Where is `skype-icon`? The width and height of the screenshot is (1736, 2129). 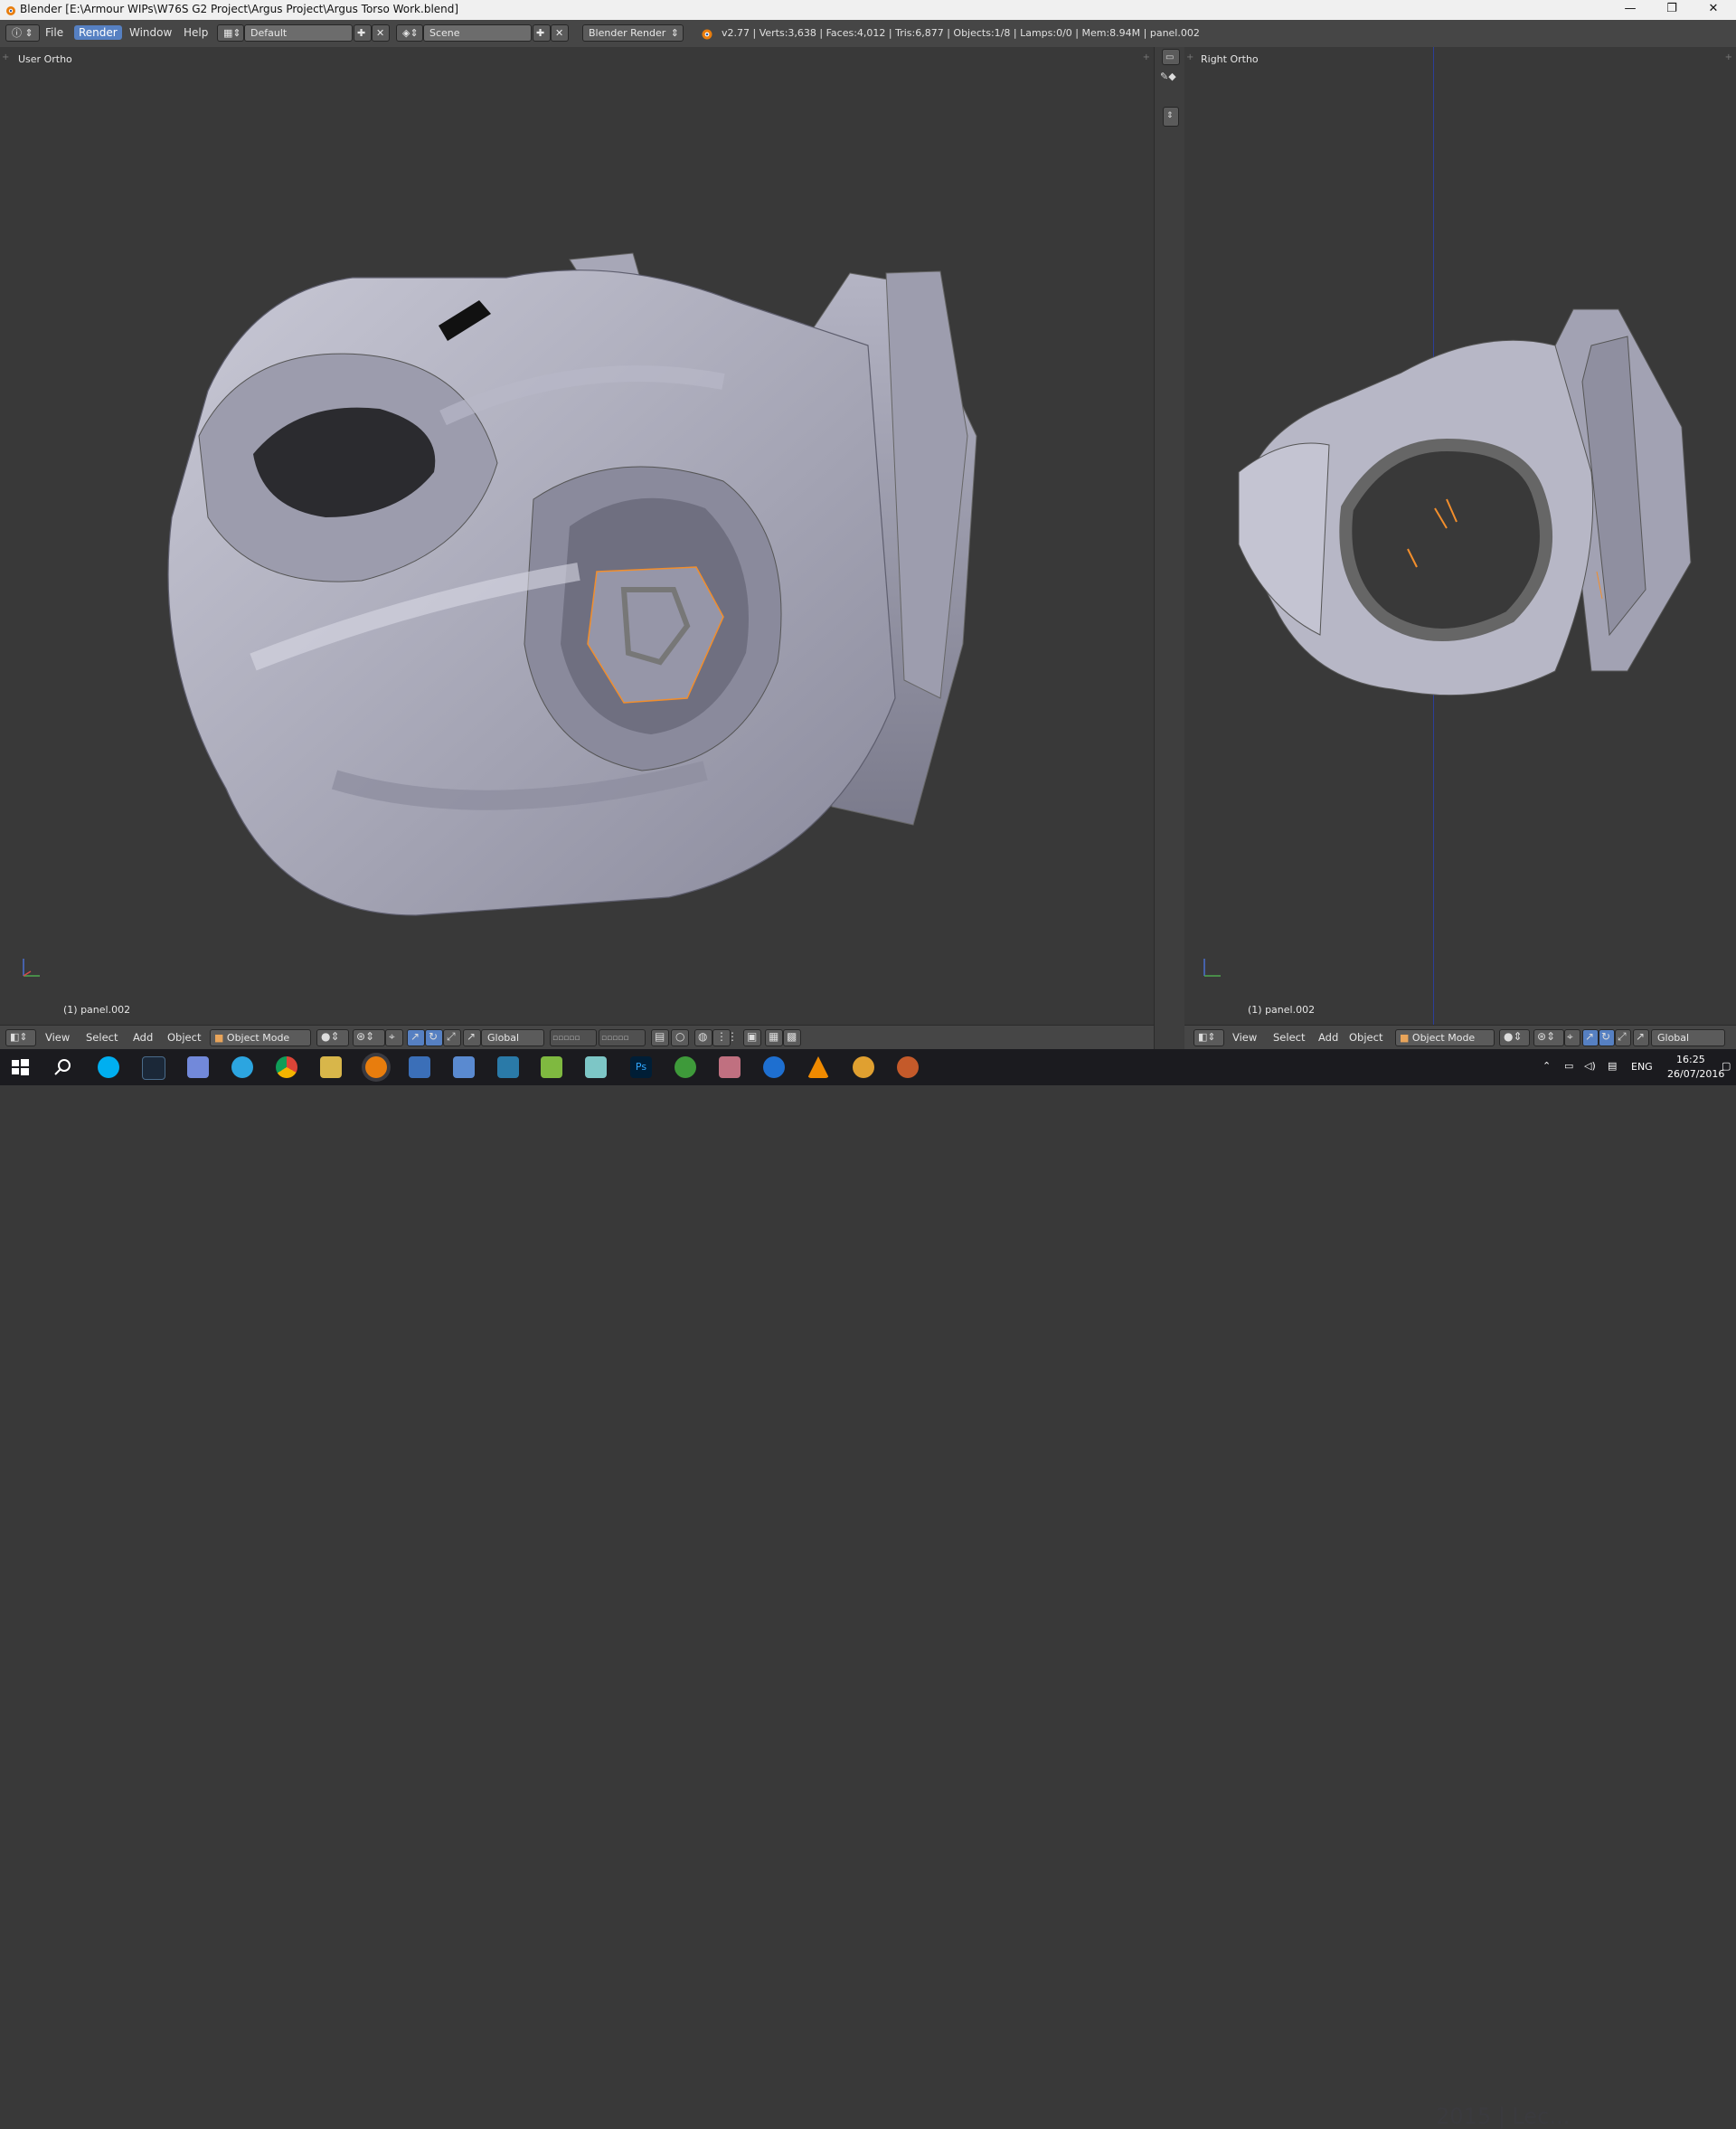
skype-icon is located at coordinates (109, 1067).